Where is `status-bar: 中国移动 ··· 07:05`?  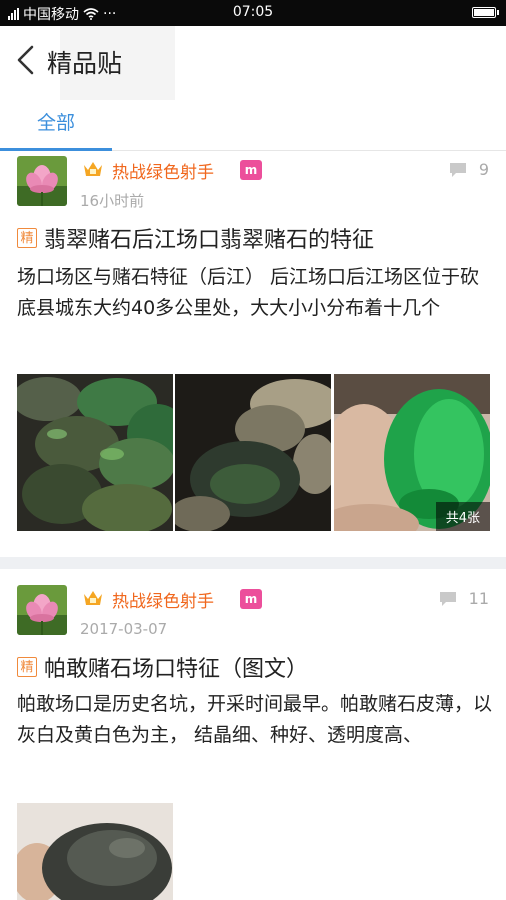 status-bar: 中国移动 ··· 07:05 is located at coordinates (253, 13).